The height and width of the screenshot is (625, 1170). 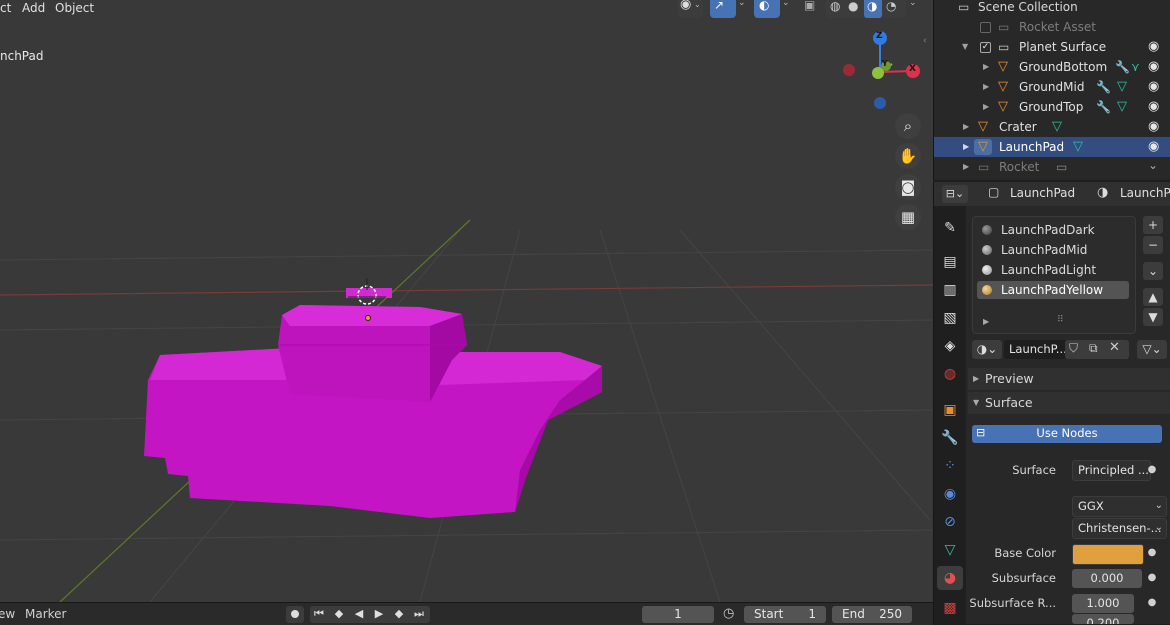 What do you see at coordinates (1052, 147) in the screenshot?
I see `outliner-item-launchpad: ▶ ▽ LaunchPad ▽ ◉` at bounding box center [1052, 147].